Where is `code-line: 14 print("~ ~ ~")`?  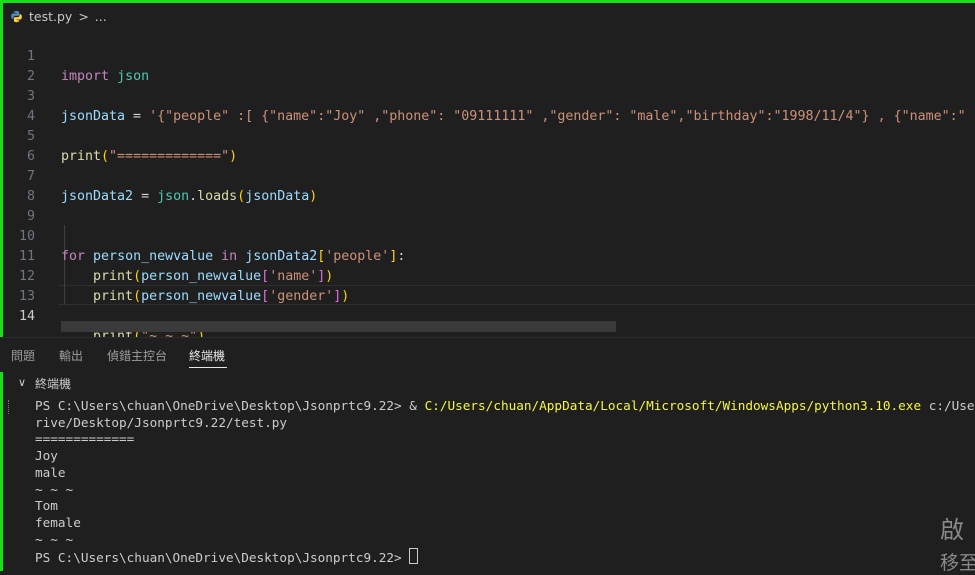 code-line: 14 print("~ ~ ~") is located at coordinates (489, 315).